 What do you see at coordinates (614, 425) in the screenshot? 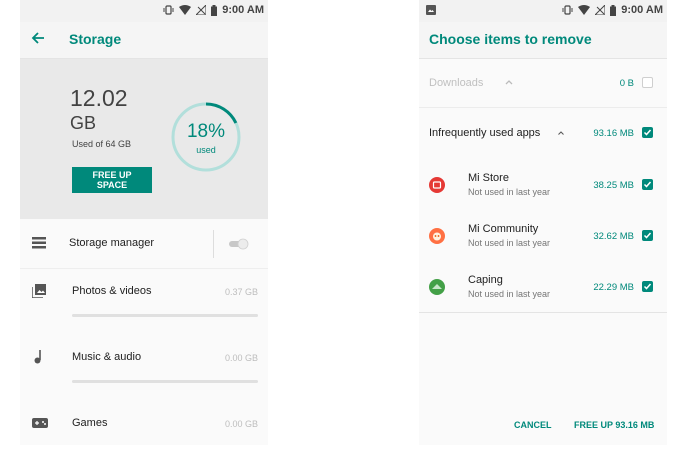
I see `free-up-button: FREE UP 93.16 MB` at bounding box center [614, 425].